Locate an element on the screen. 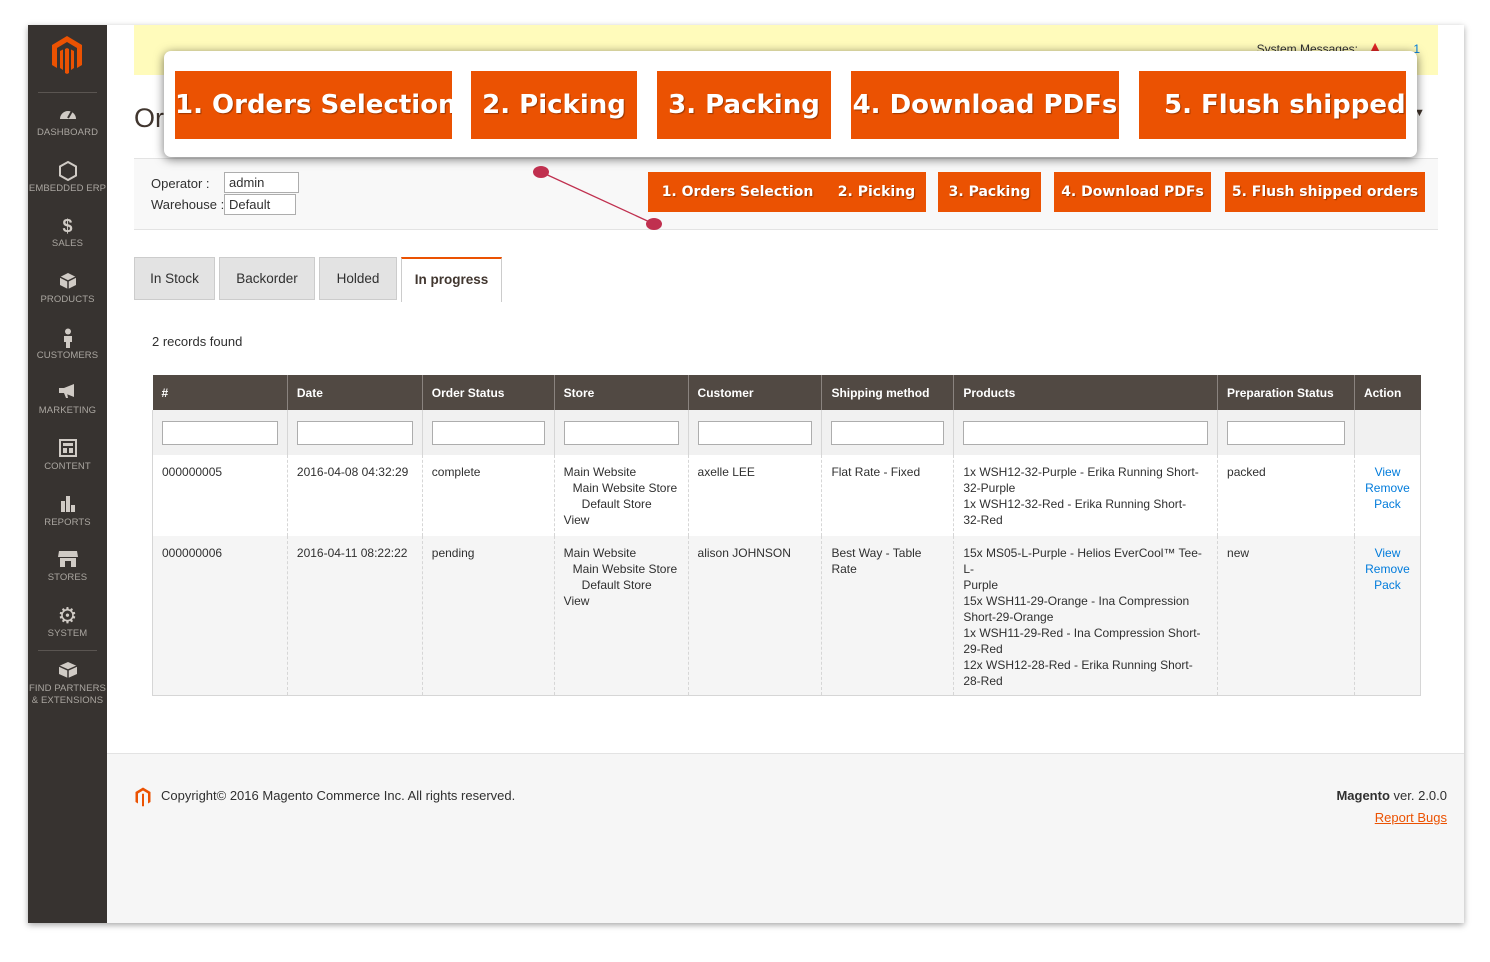  column-header-order-status: Order Status is located at coordinates (488, 392).